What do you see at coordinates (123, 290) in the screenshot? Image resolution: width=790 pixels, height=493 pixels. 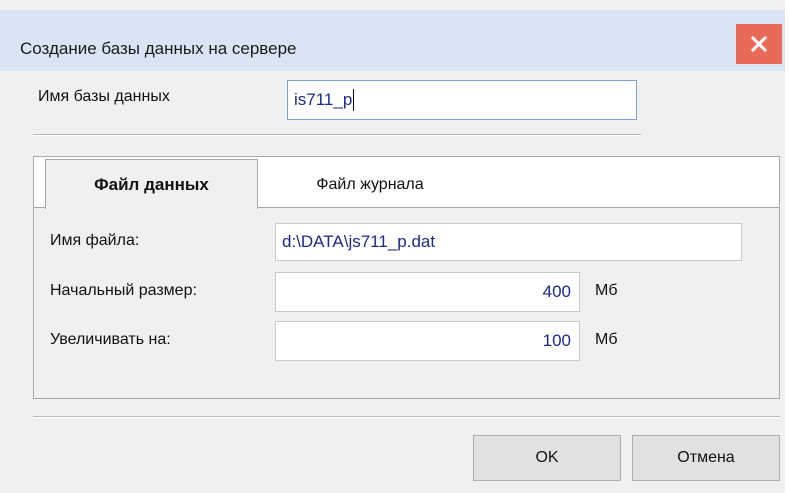 I see `initial-size-label: Начальный размер:` at bounding box center [123, 290].